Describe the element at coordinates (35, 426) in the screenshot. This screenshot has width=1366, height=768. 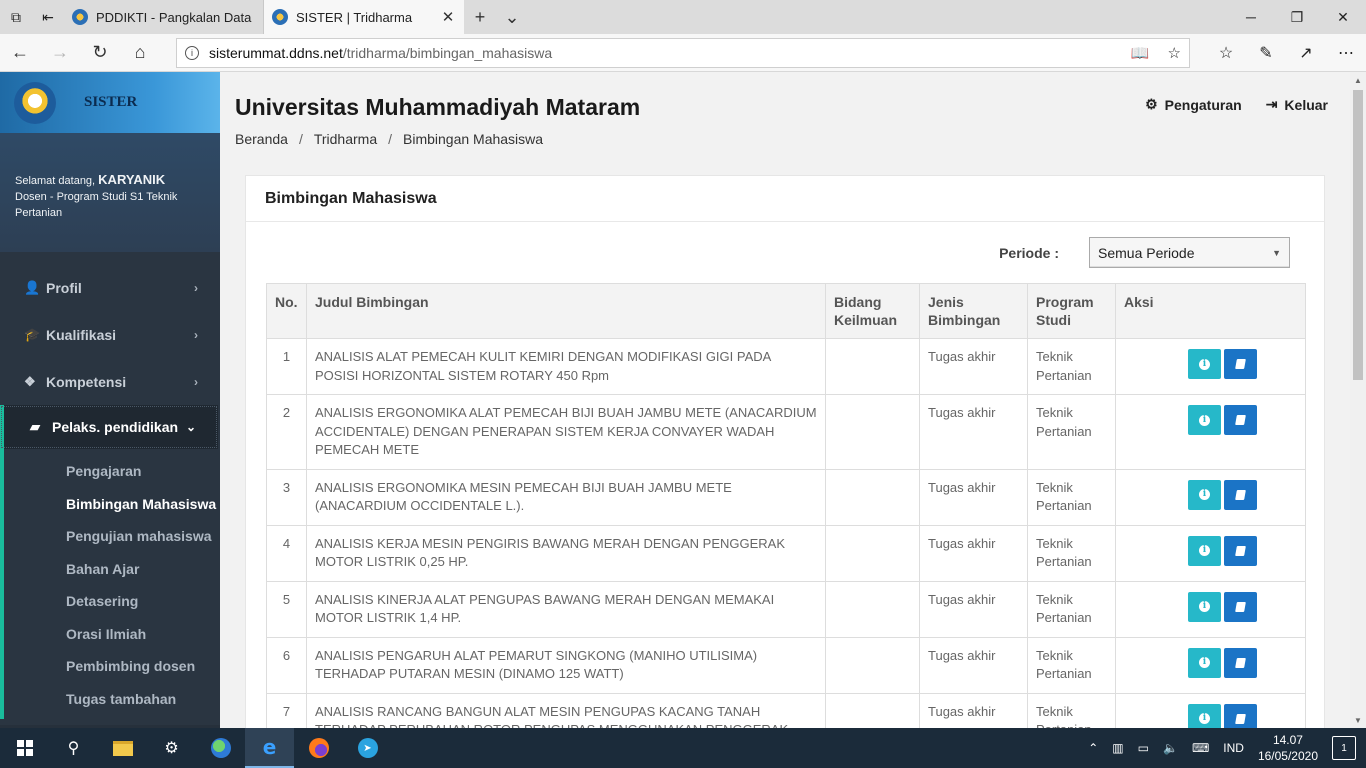
I see `book-icon: ▰` at that location.